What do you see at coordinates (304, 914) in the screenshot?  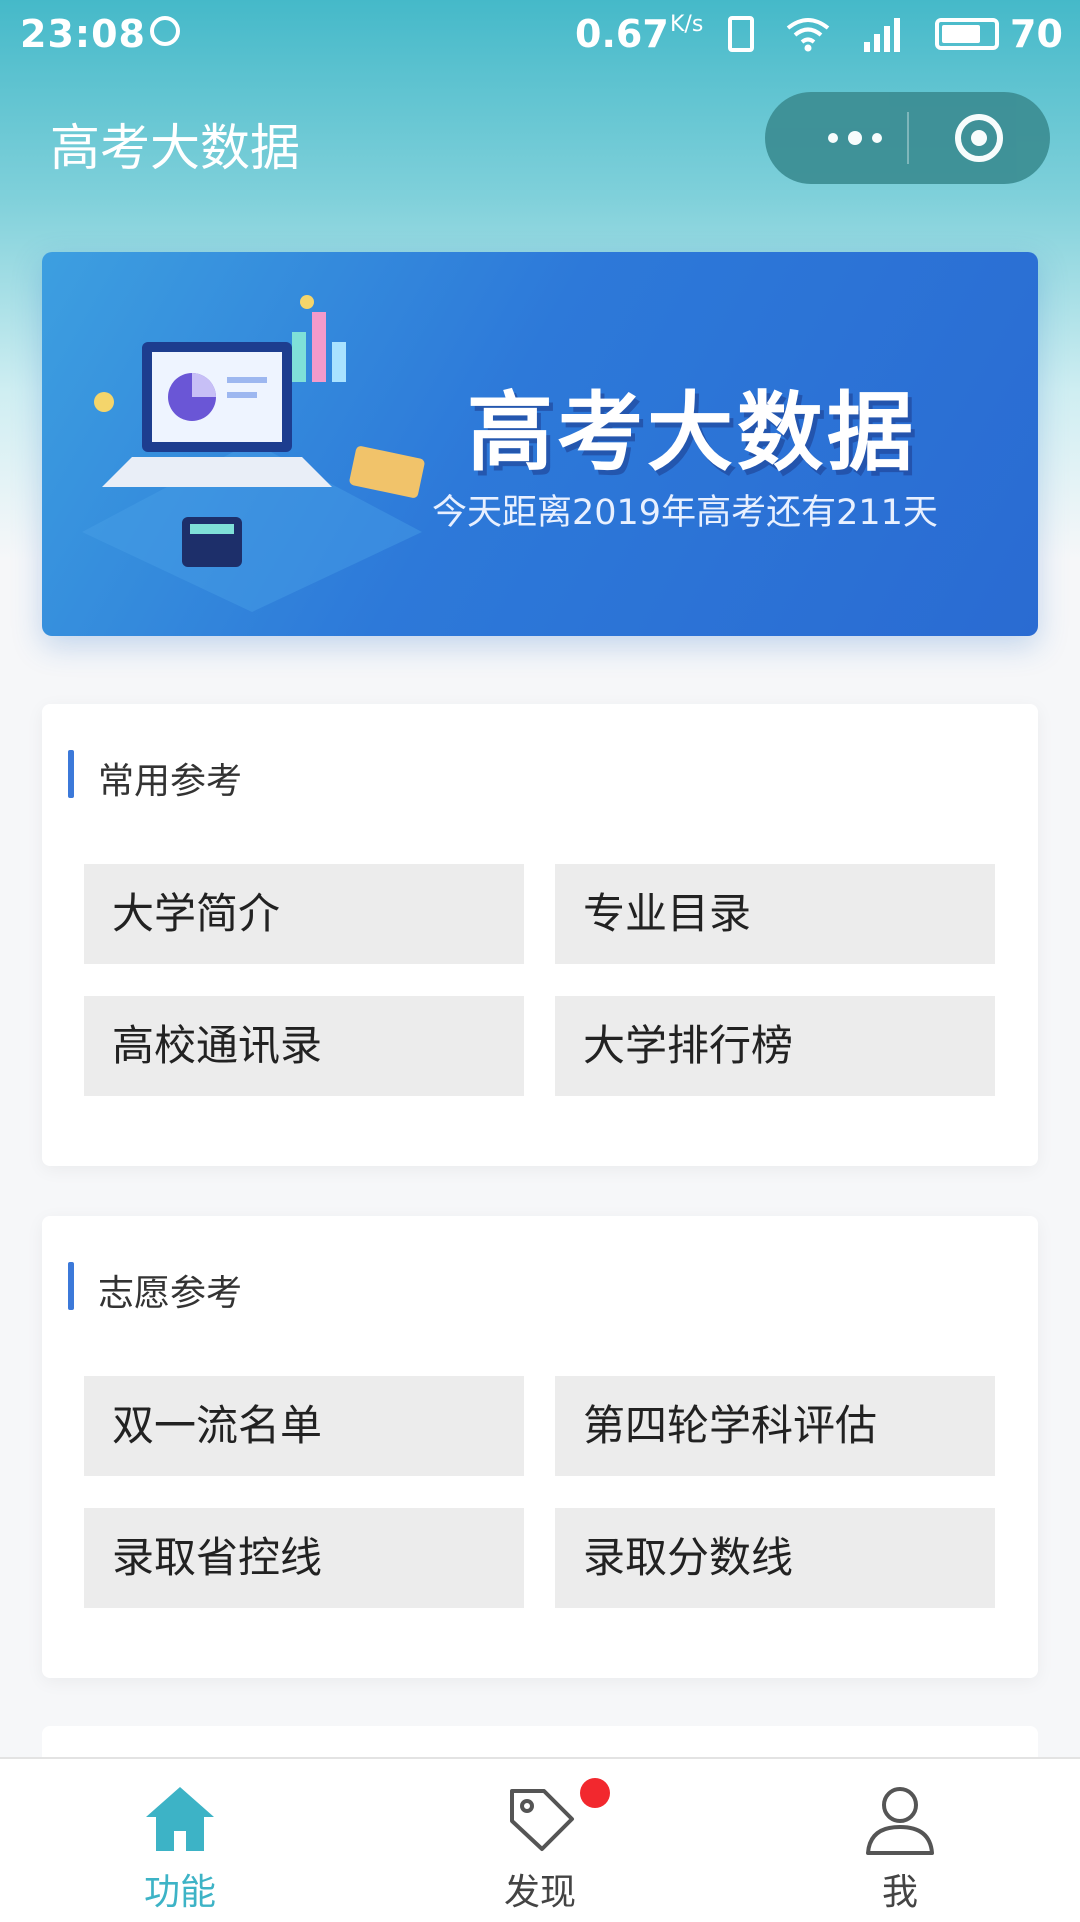 I see `university-intro-button: 大学简介` at bounding box center [304, 914].